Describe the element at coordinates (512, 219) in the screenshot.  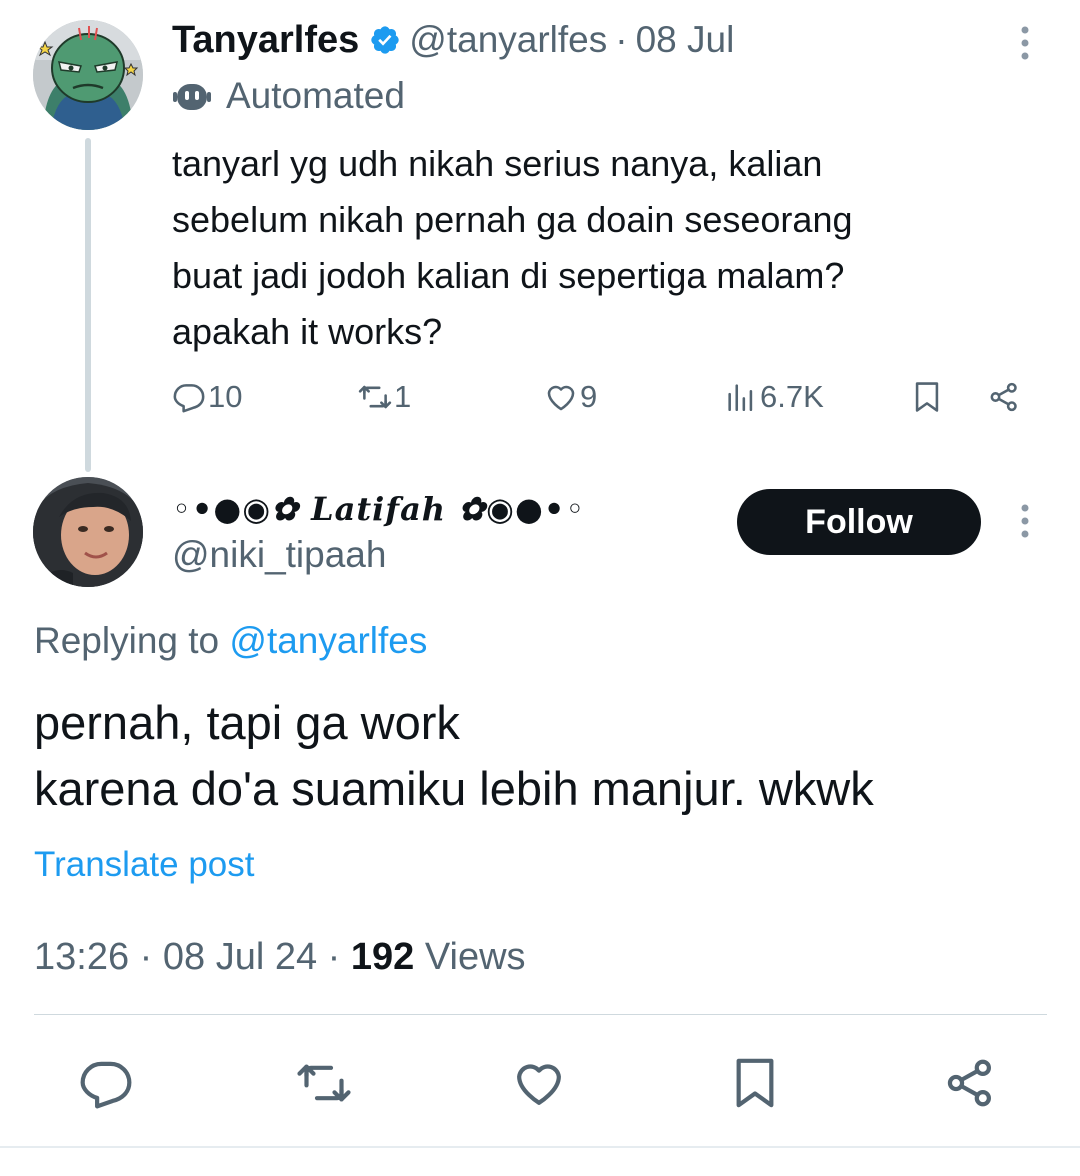
I see `parent-text-line: sebelum nikah pernah ga doain seseorang` at that location.